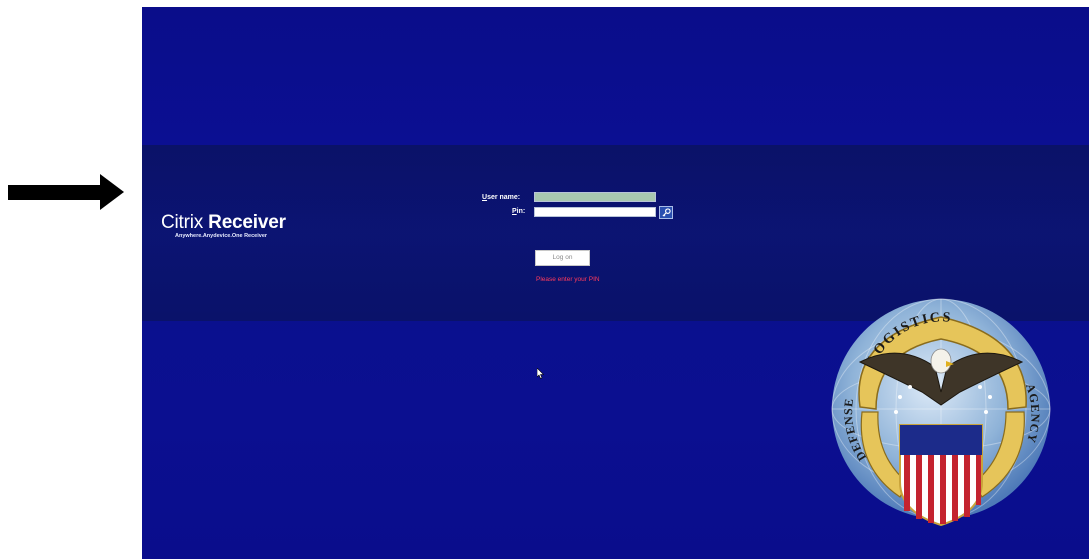 Image resolution: width=1089 pixels, height=559 pixels. I want to click on brand-name-bold: Receiver, so click(247, 222).